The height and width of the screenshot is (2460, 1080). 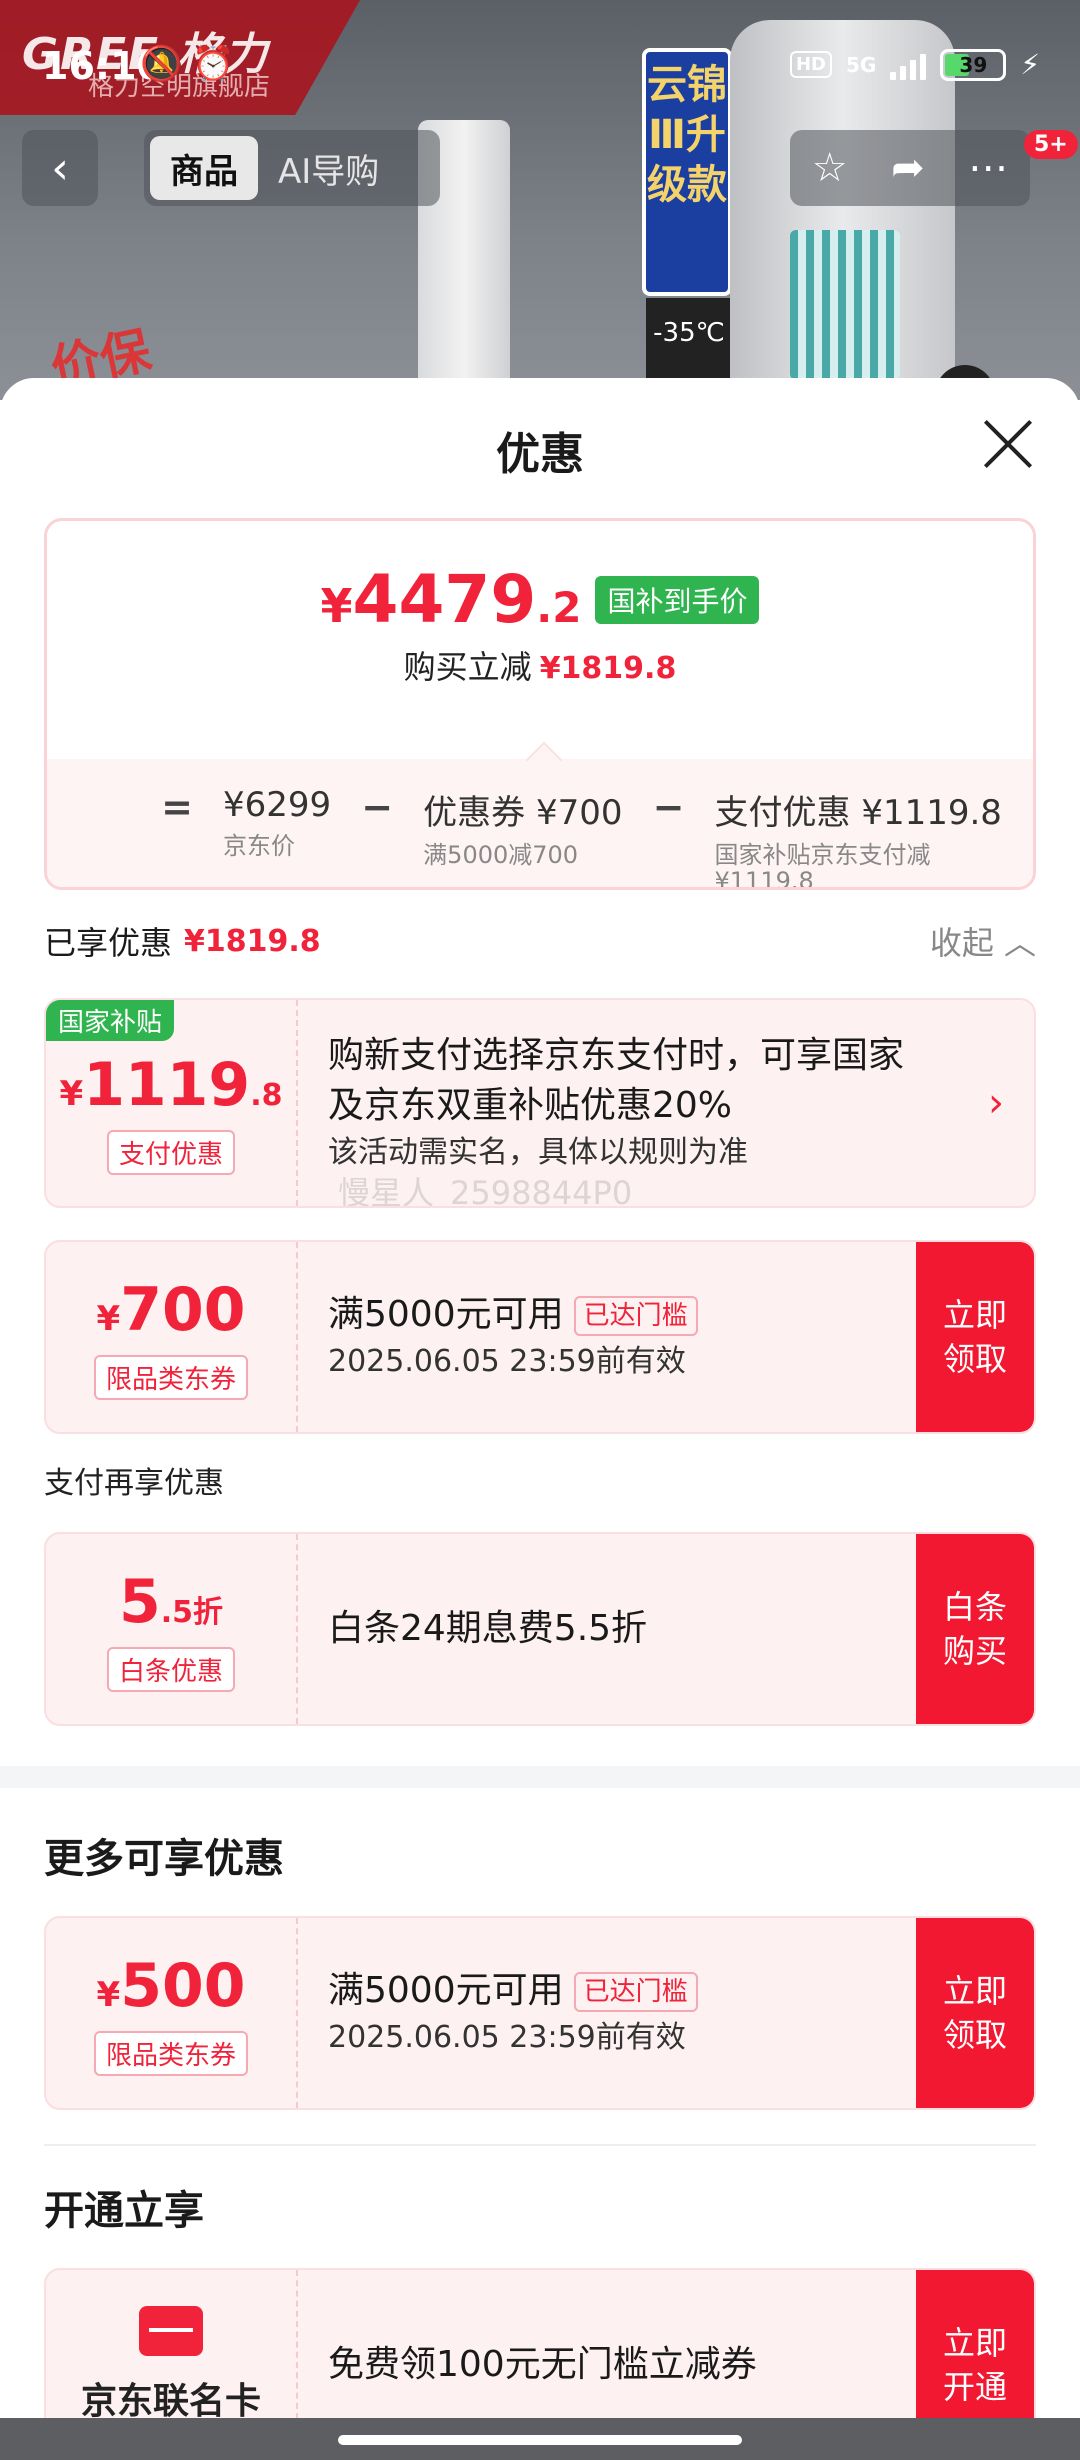 What do you see at coordinates (177, 807) in the screenshot?
I see `equals-sign: =` at bounding box center [177, 807].